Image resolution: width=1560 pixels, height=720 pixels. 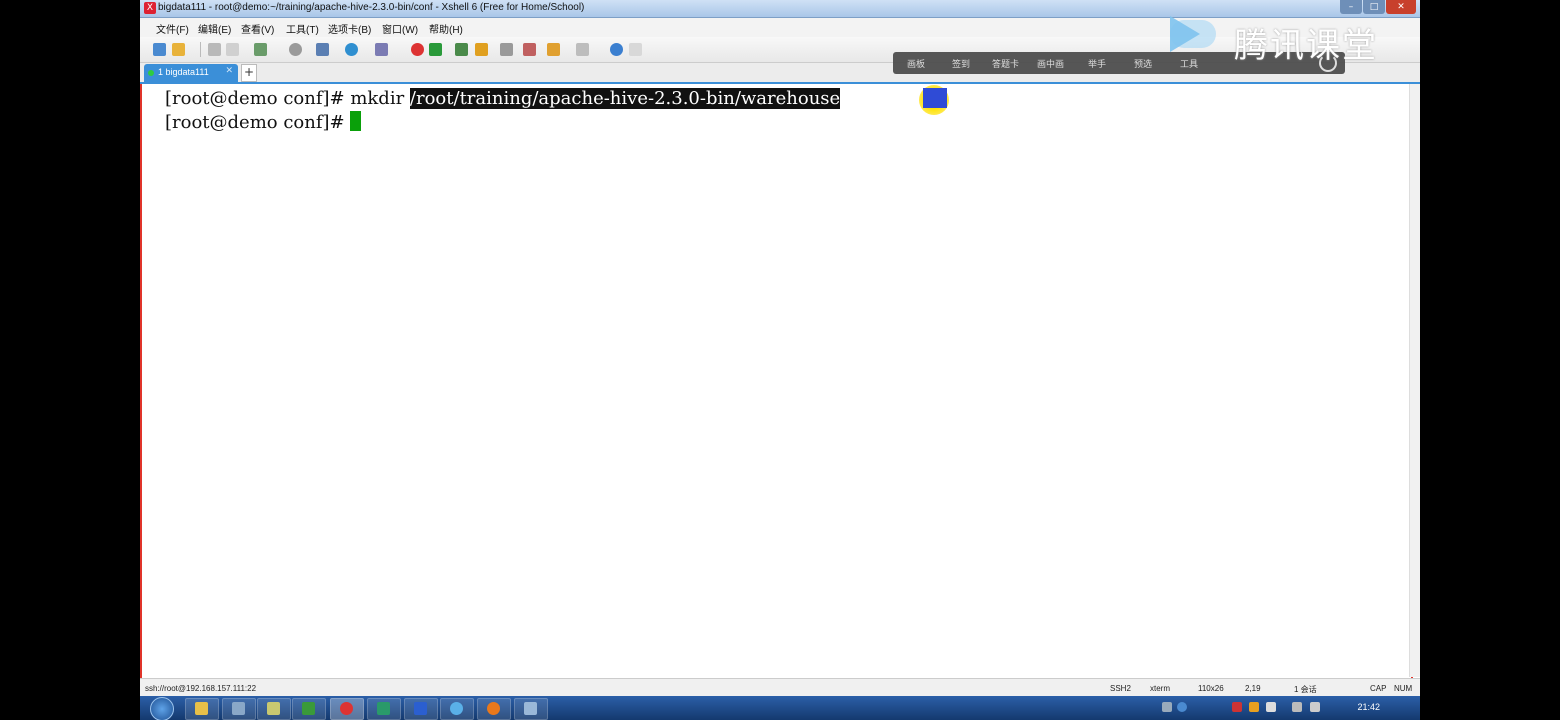 I want to click on vertical-scrollbar, so click(x=1414, y=380).